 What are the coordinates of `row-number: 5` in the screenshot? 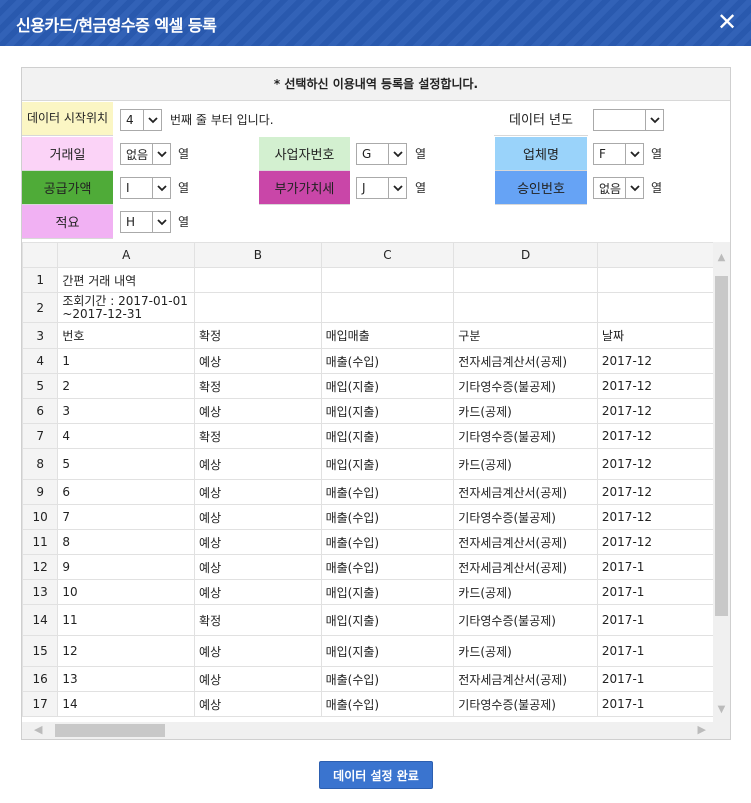 It's located at (40, 386).